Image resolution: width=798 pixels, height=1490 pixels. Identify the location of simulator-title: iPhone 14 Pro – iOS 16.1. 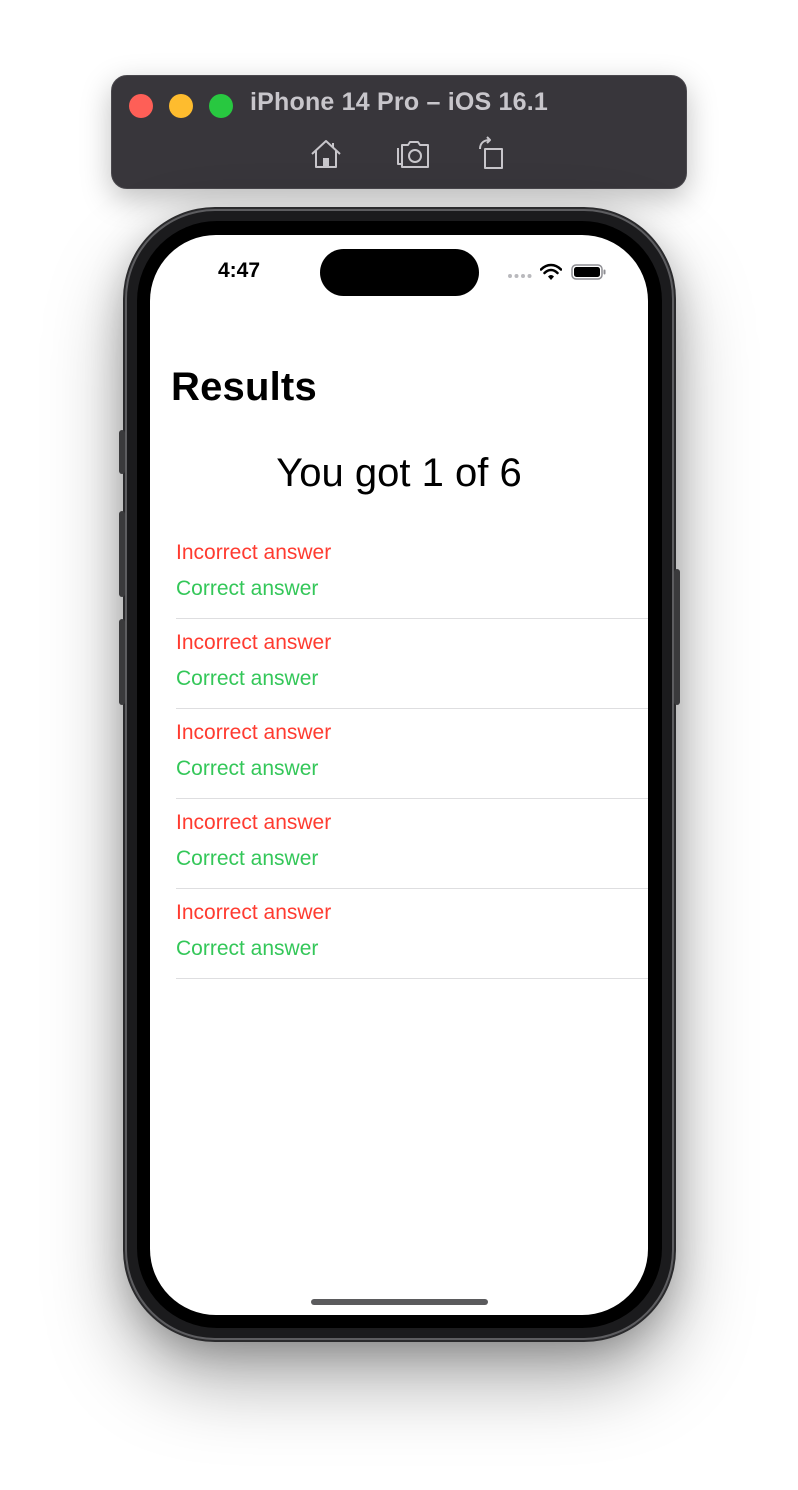
(399, 102).